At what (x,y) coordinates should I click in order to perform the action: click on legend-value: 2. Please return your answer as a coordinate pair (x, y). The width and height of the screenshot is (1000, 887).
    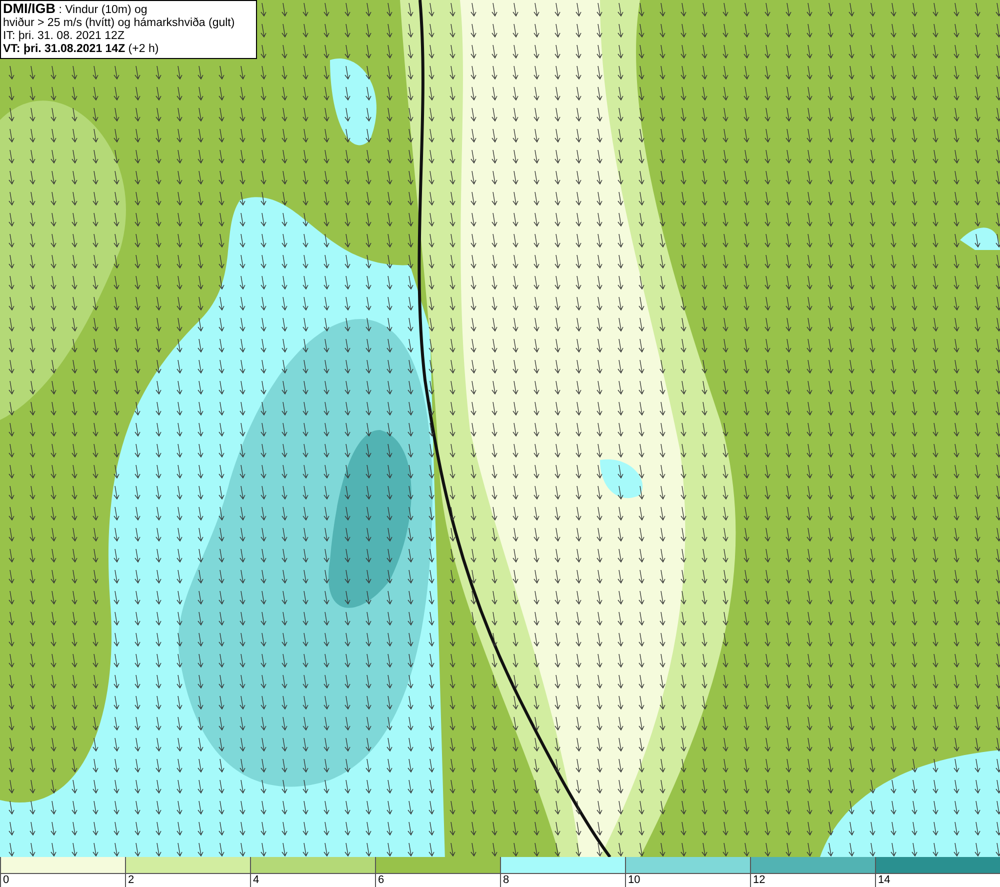
    Looking at the image, I should click on (131, 880).